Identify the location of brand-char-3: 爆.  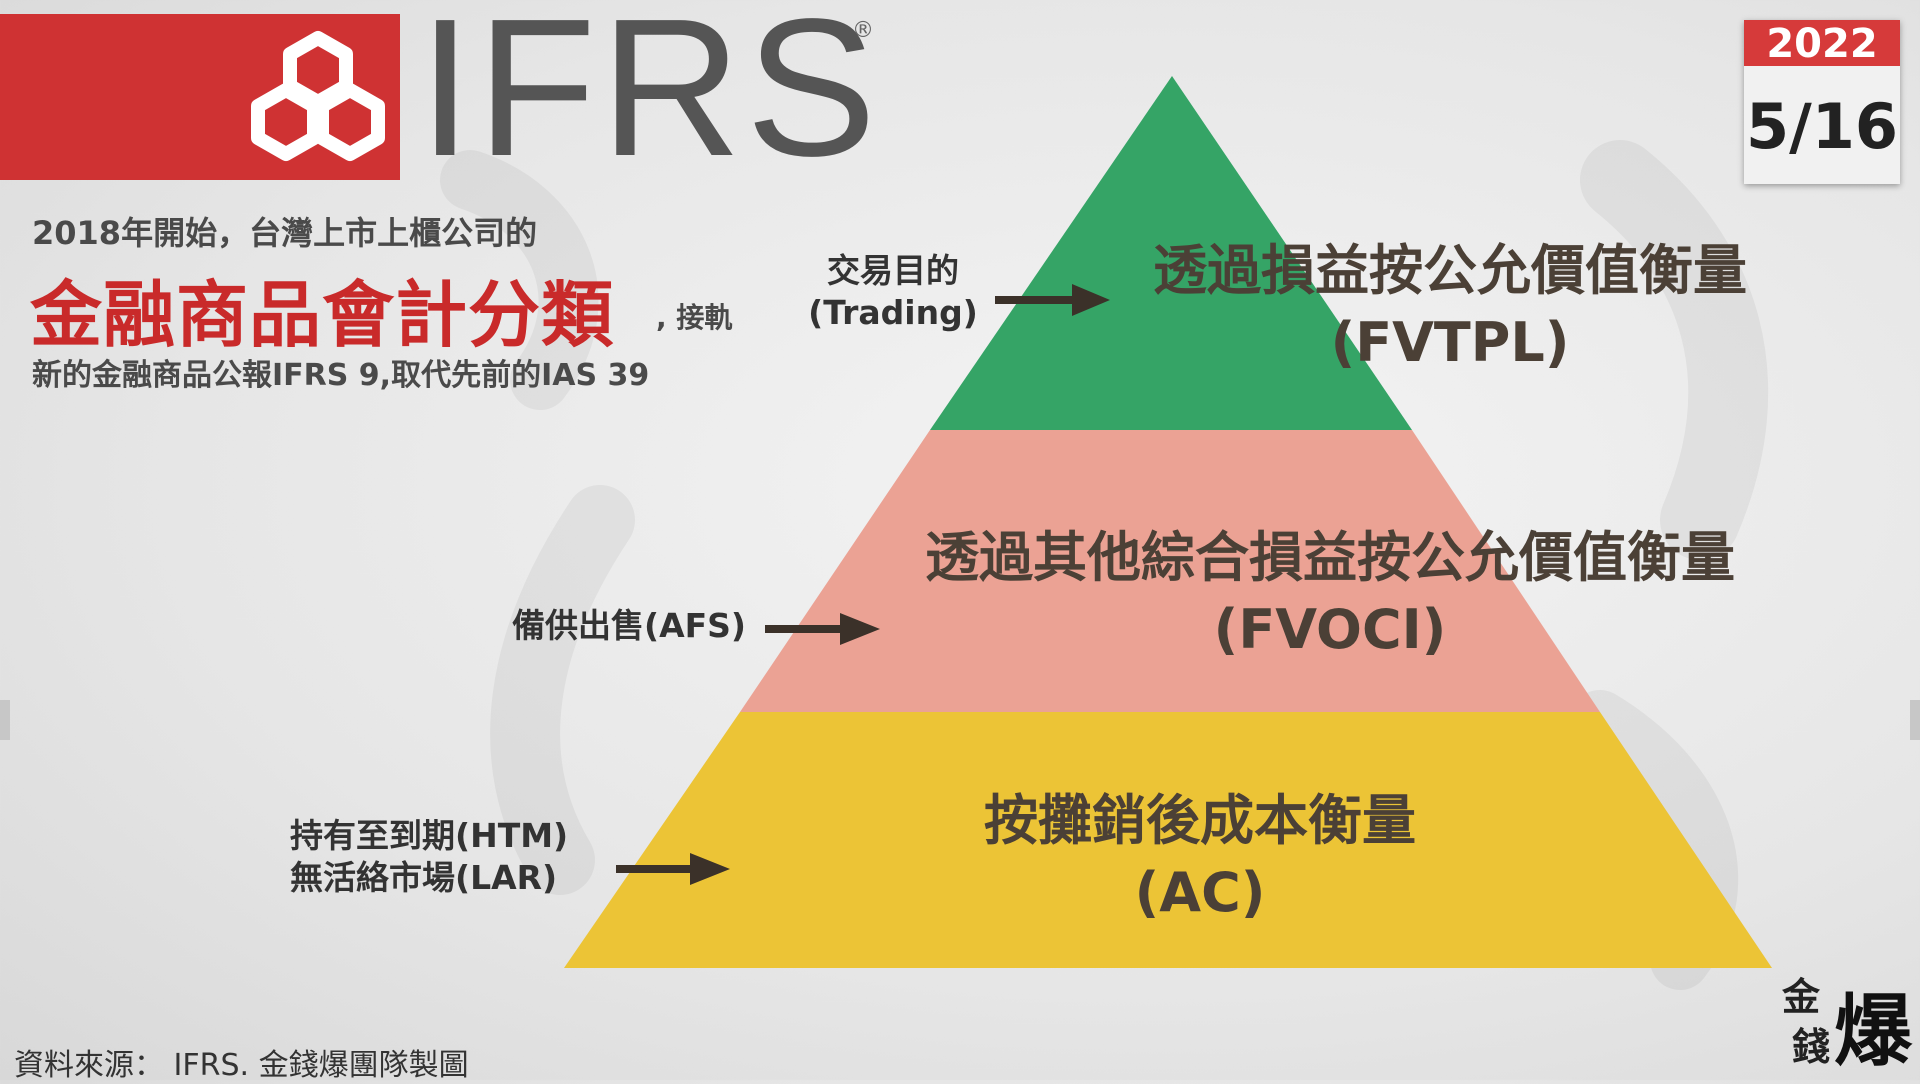
(1873, 1028).